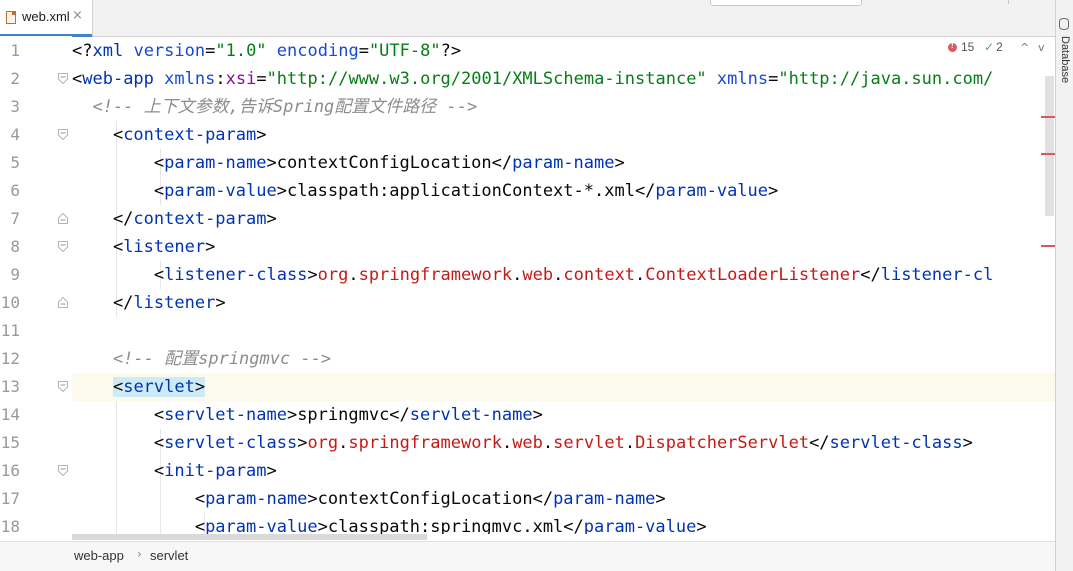  Describe the element at coordinates (563, 331) in the screenshot. I see `code-line` at that location.